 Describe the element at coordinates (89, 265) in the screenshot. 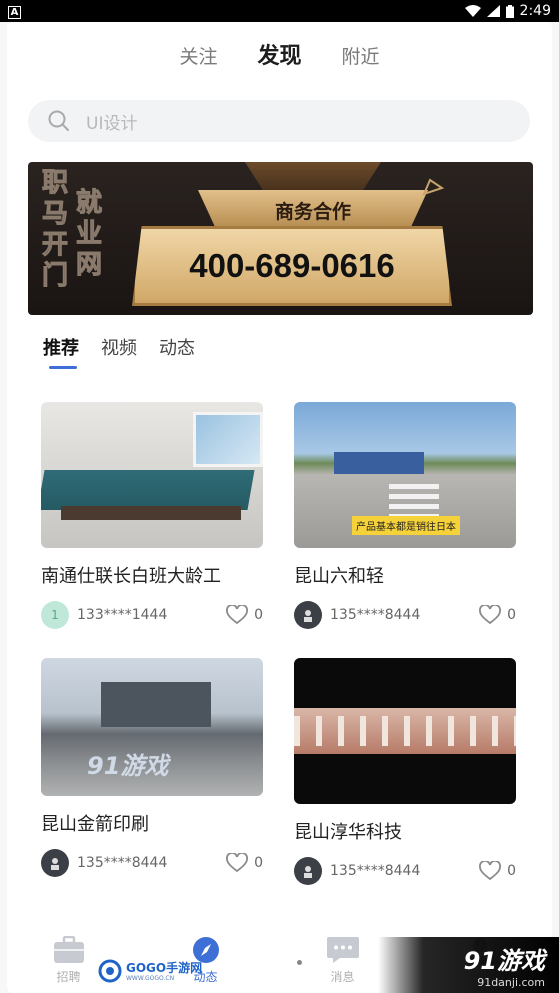

I see `brand-char: 网` at that location.